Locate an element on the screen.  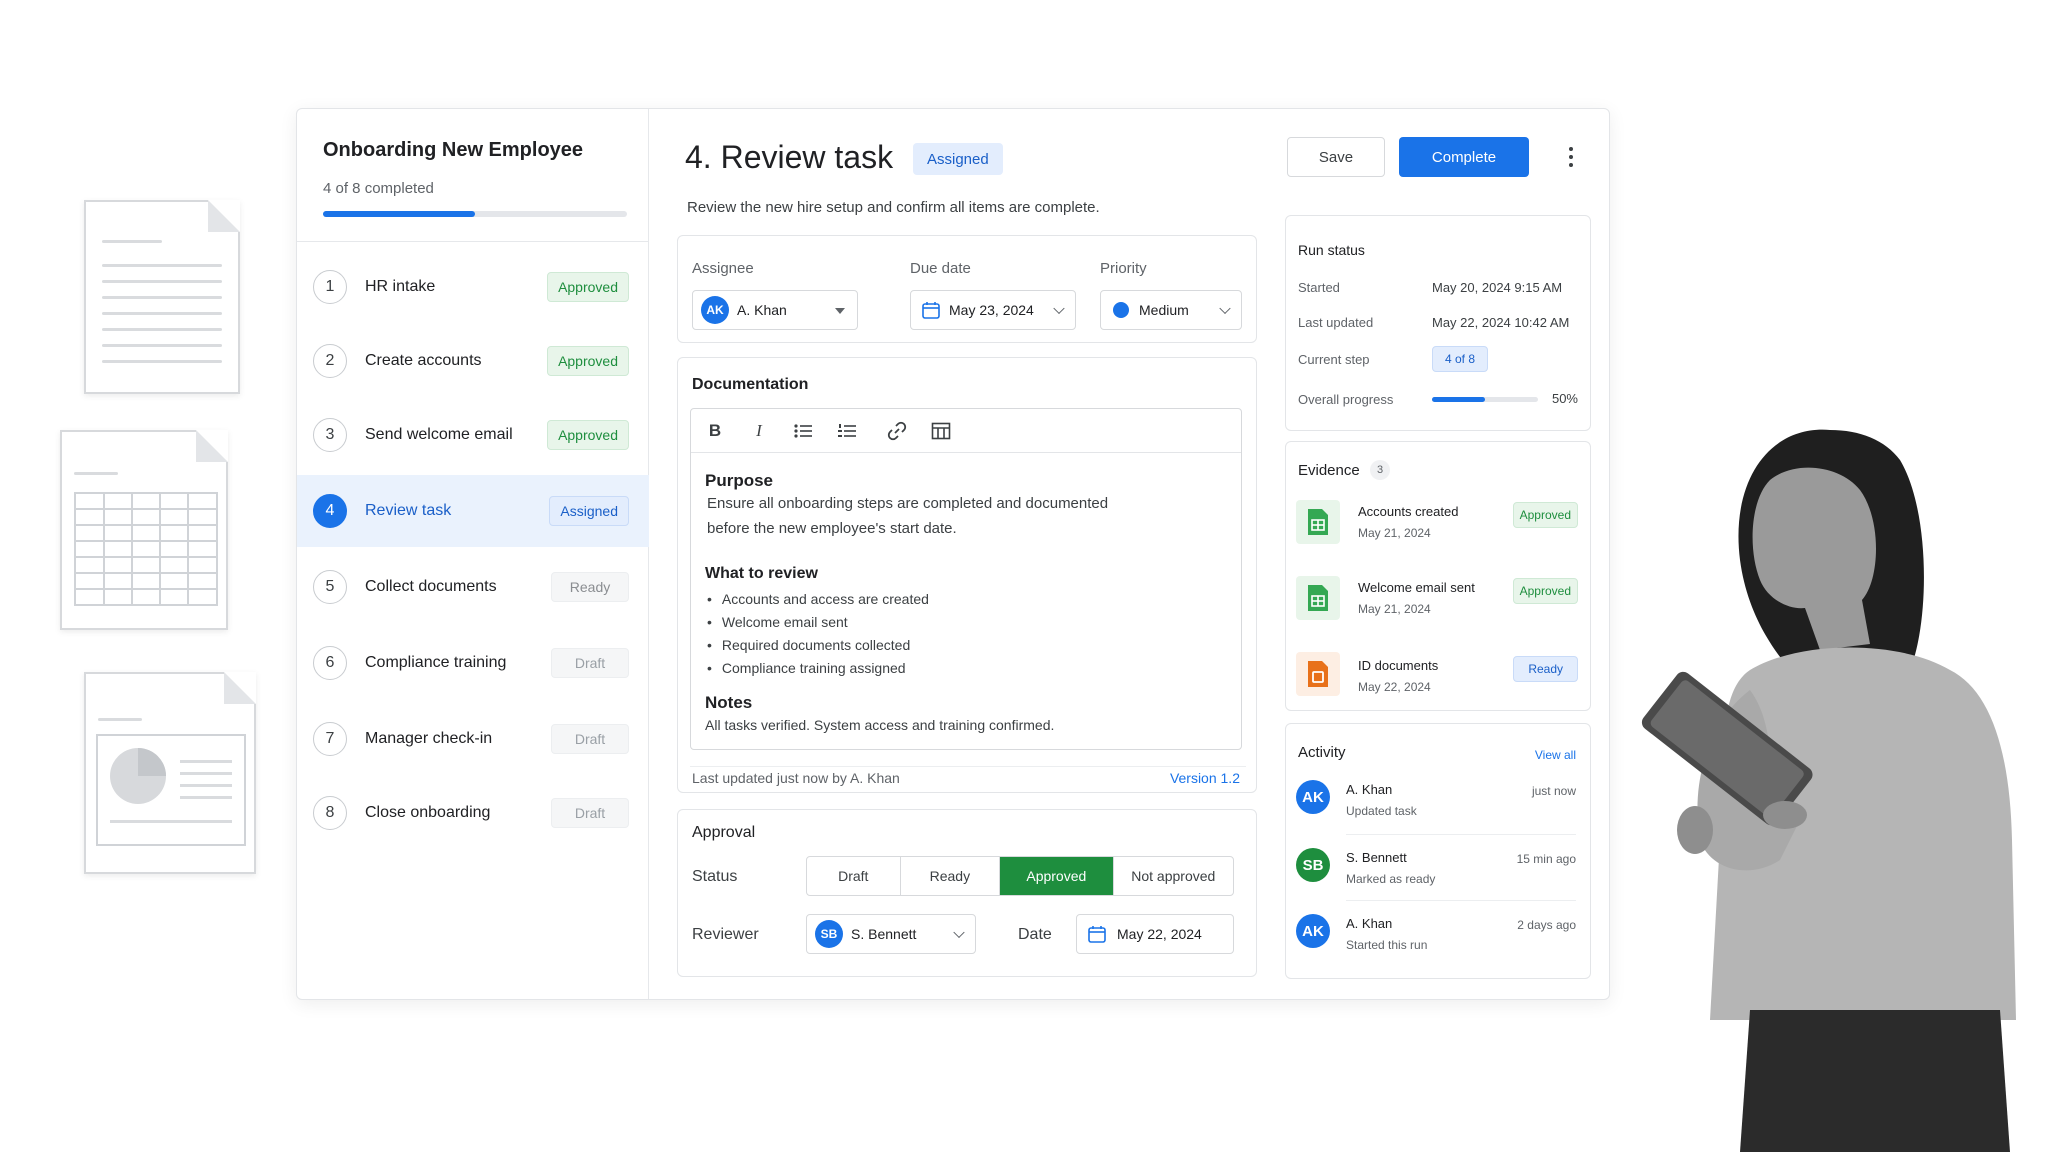
version-link: Version 1.2 is located at coordinates (1205, 778).